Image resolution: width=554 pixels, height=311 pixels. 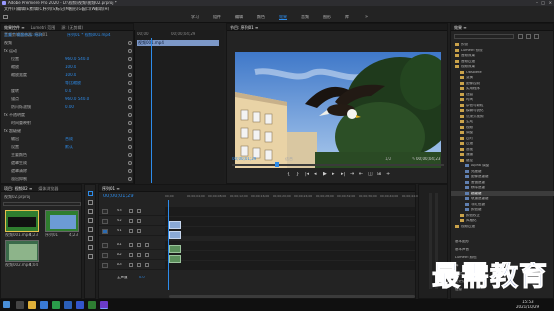 What do you see at coordinates (502, 227) in the screenshot?
I see `effects-tree-item: 视频过渡` at bounding box center [502, 227].